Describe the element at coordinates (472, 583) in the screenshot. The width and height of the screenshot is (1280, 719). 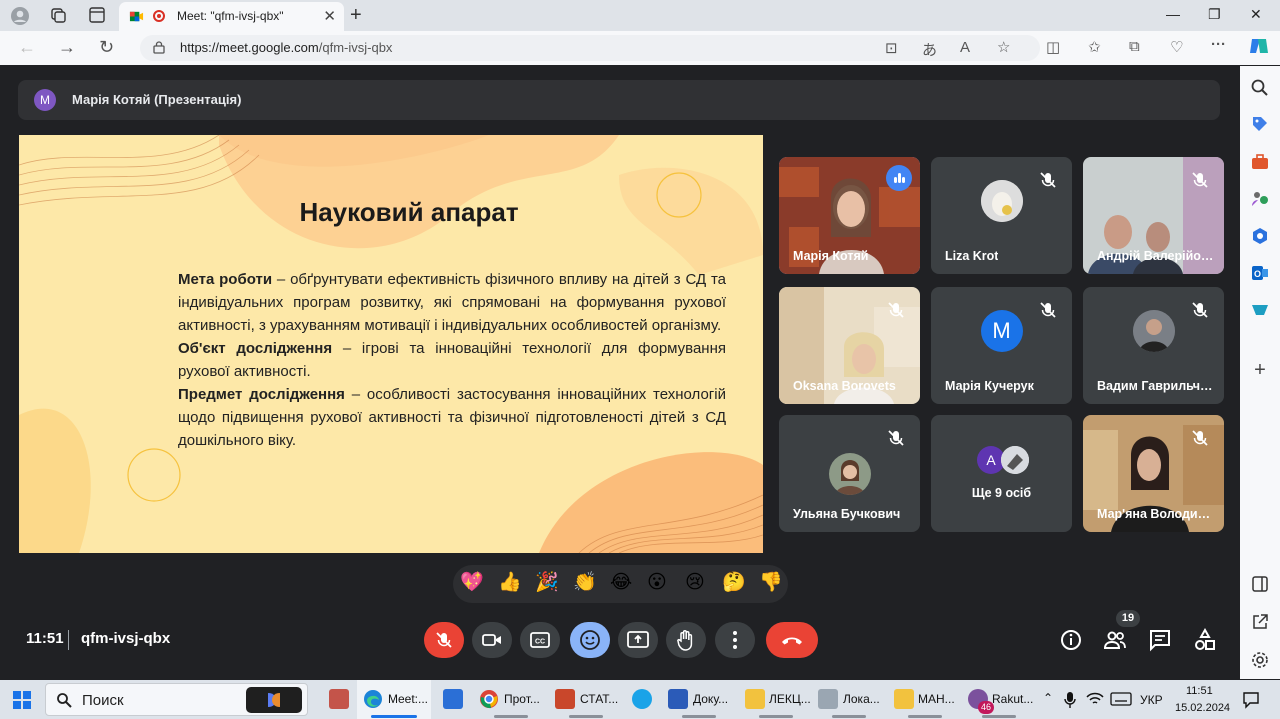
I see `reaction-sparkling-heart: 💖` at that location.